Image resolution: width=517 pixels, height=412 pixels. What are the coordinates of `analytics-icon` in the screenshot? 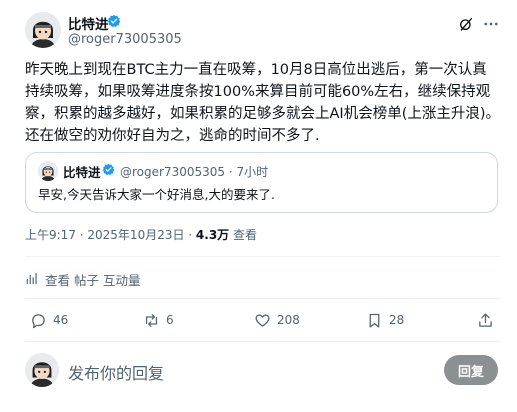 It's located at (31, 279).